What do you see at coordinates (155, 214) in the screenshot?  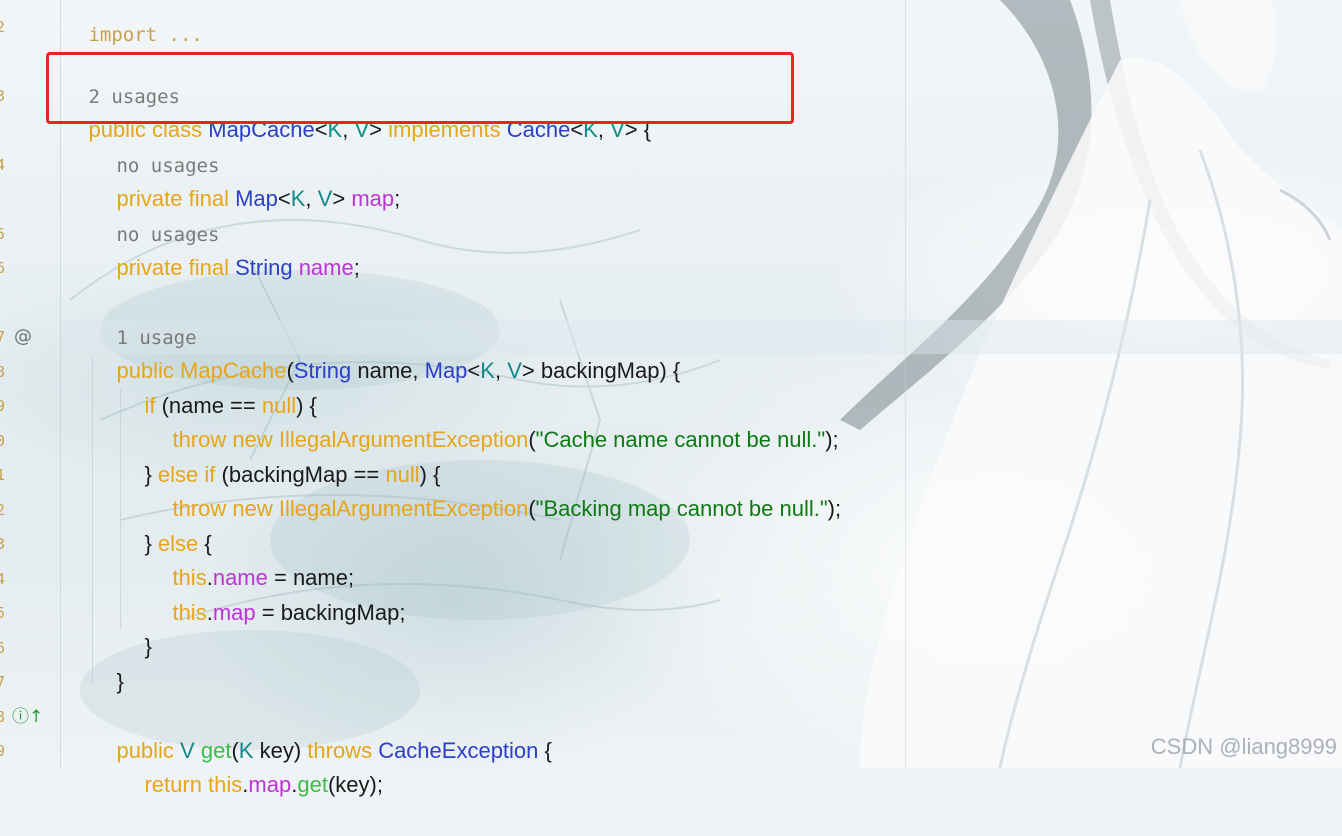 I see `code-line: no usages` at bounding box center [155, 214].